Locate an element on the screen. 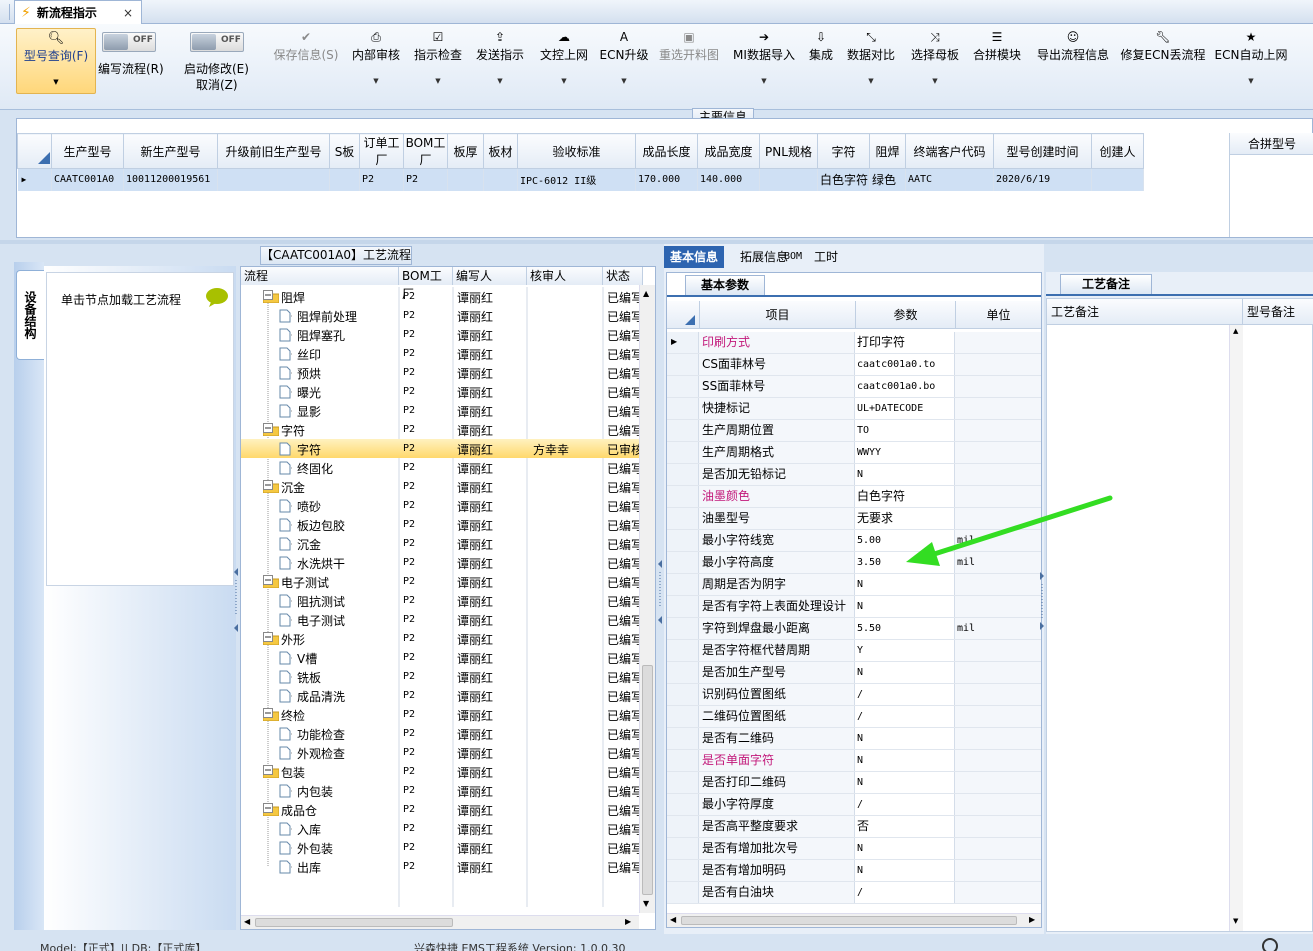 The image size is (1313, 951). process-tree-row: 内包装 P2 谭丽红 已编写 is located at coordinates (440, 790).